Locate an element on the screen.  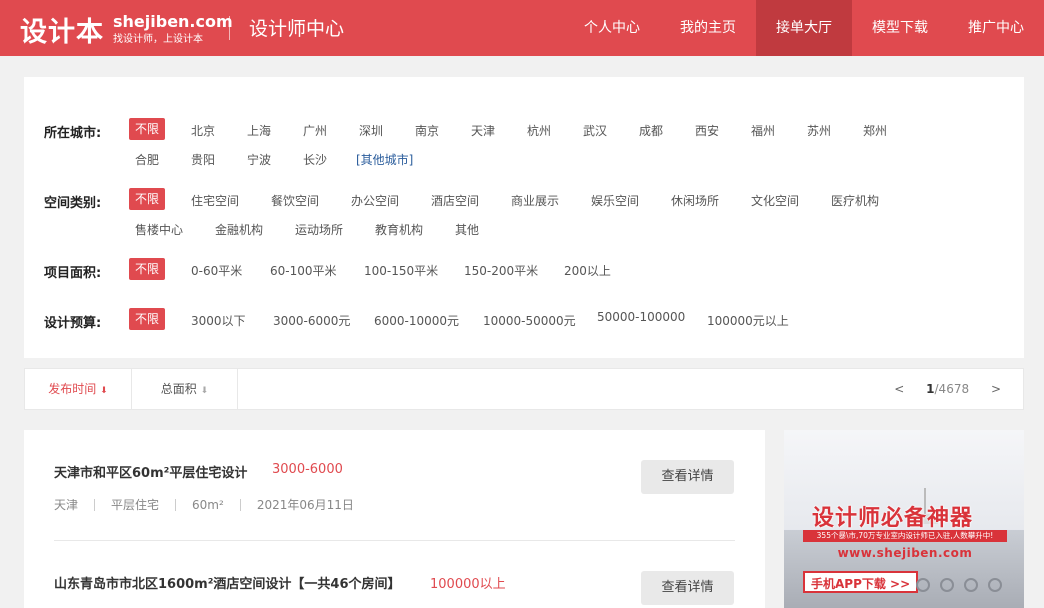
space-option: 教育机构 is located at coordinates (399, 229).